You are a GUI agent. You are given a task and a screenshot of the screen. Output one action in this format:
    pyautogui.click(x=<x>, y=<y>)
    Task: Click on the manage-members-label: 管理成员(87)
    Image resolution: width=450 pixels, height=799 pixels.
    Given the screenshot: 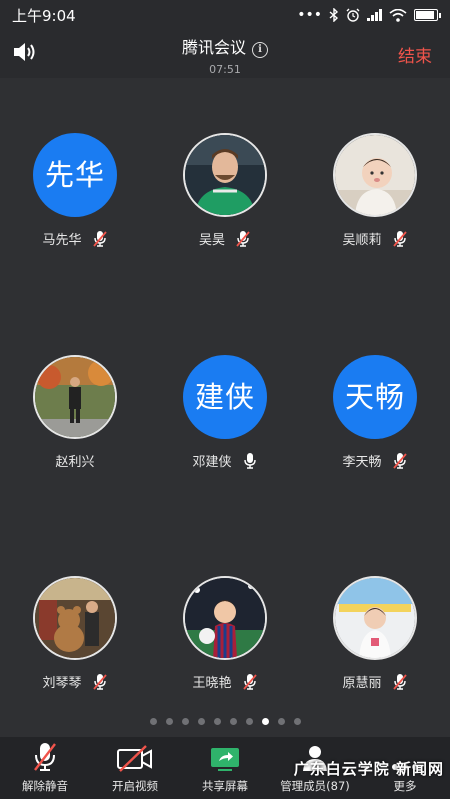 What is the action you would take?
    pyautogui.click(x=315, y=786)
    